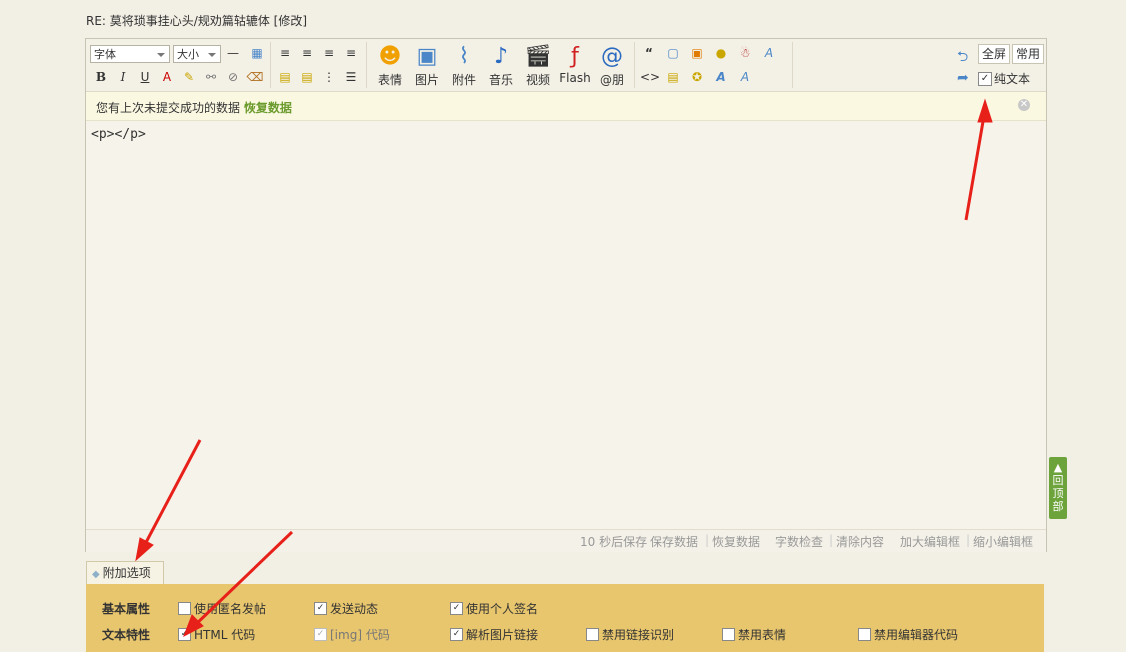 The height and width of the screenshot is (652, 1126). What do you see at coordinates (721, 77) in the screenshot?
I see `font-style-icon: A` at bounding box center [721, 77].